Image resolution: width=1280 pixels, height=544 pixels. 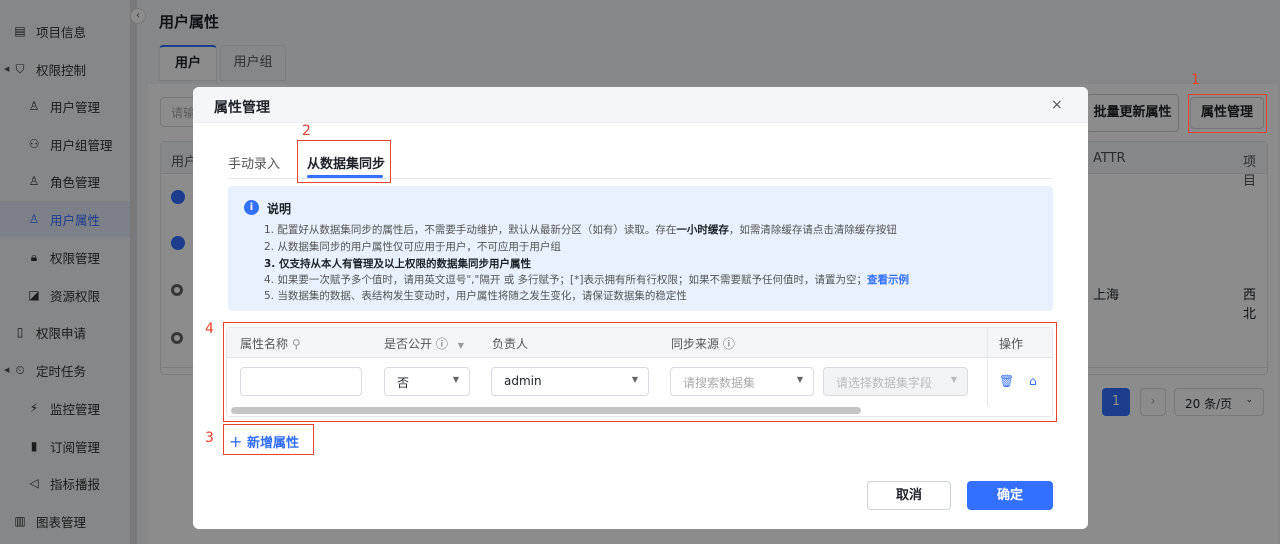 I want to click on info-icon: i, so click(x=251, y=207).